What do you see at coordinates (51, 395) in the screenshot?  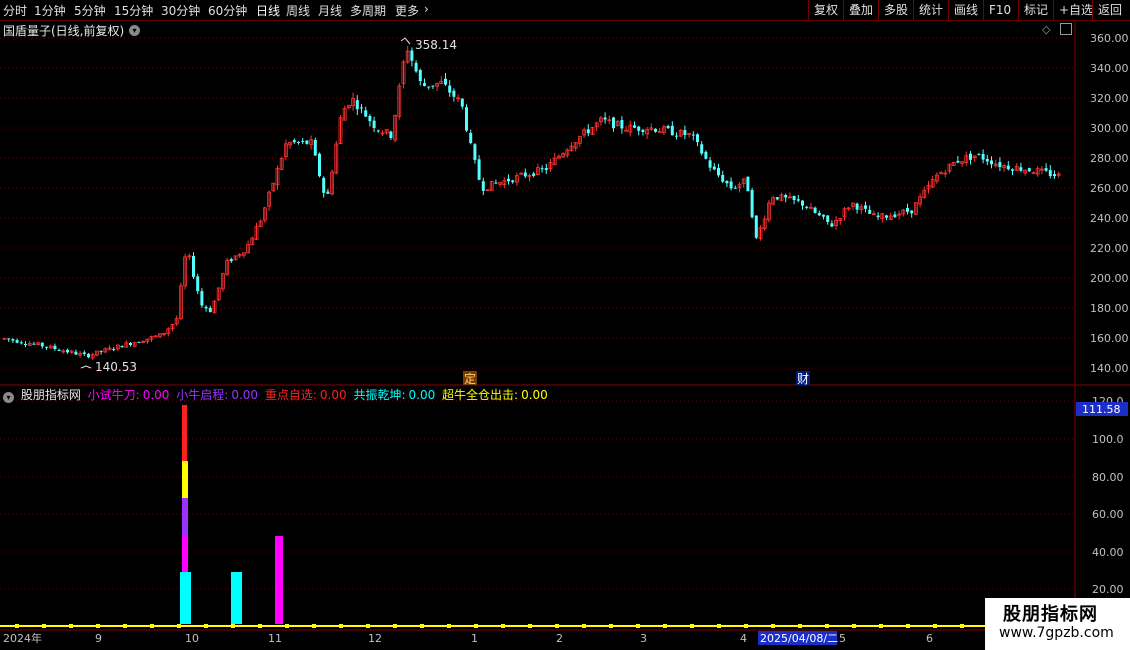 I see `indicator-name: 股朋指标网` at bounding box center [51, 395].